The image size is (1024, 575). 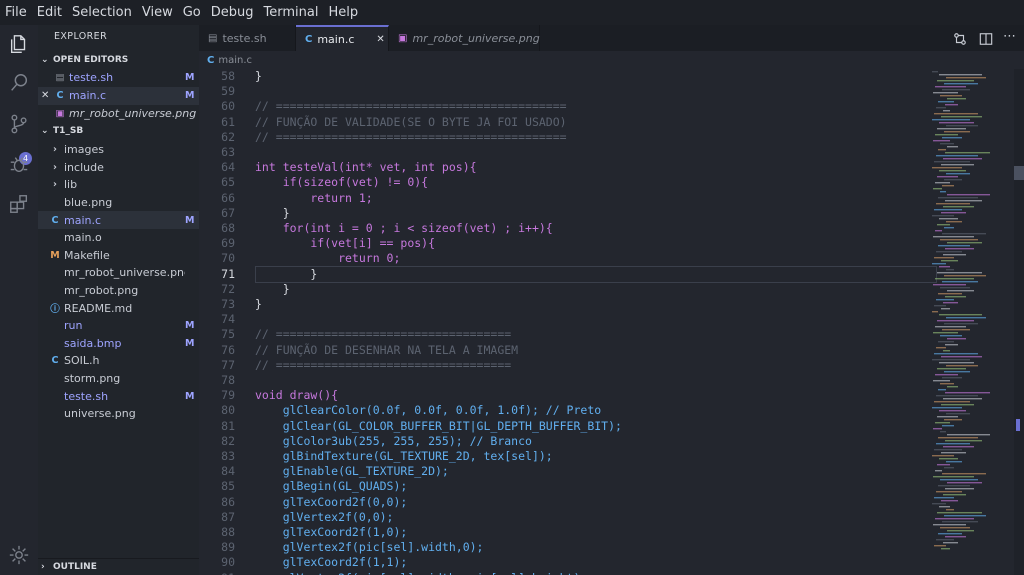 I want to click on file-tree-item: Cmain.c M, so click(x=118, y=220).